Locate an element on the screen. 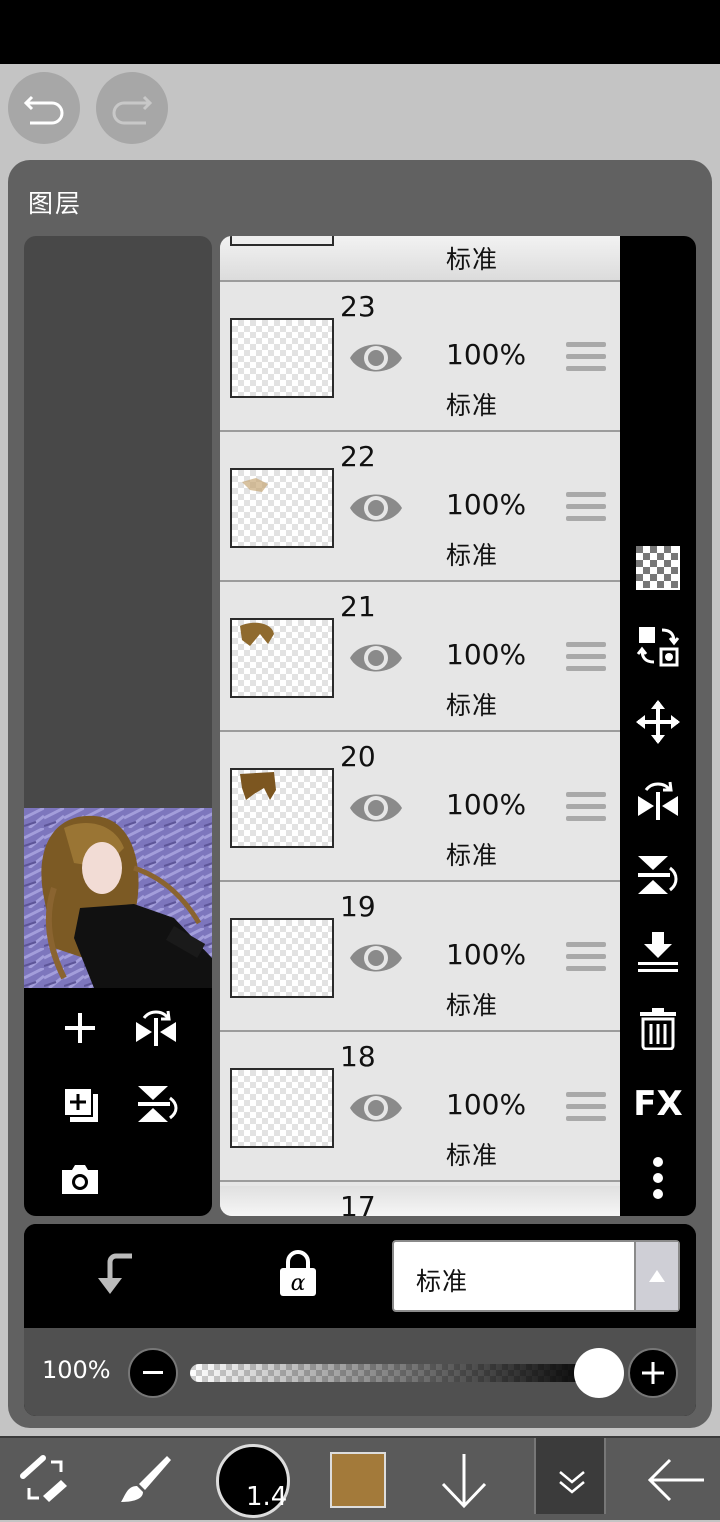 The height and width of the screenshot is (1522, 720). more-icon is located at coordinates (658, 1178).